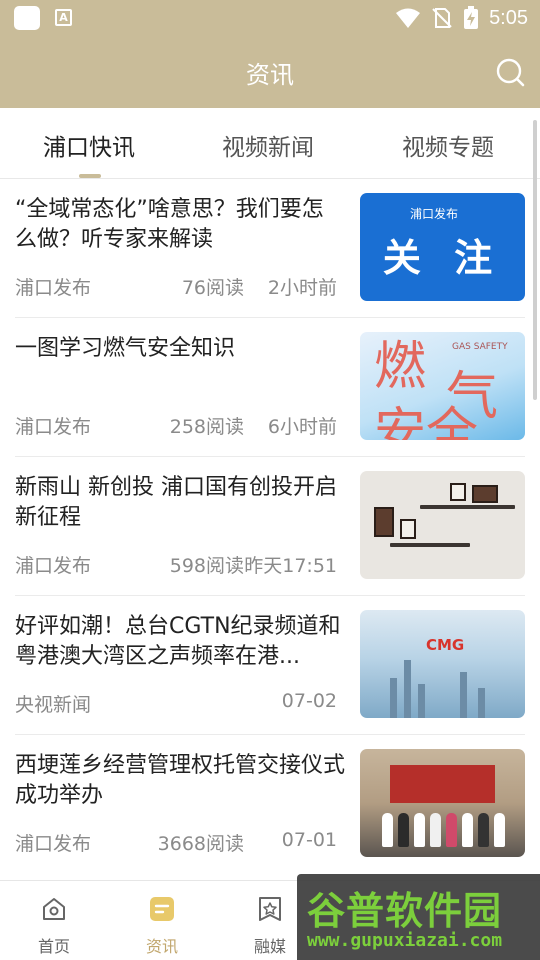 This screenshot has height=960, width=540. Describe the element at coordinates (53, 946) in the screenshot. I see `nav-label: 首页` at that location.